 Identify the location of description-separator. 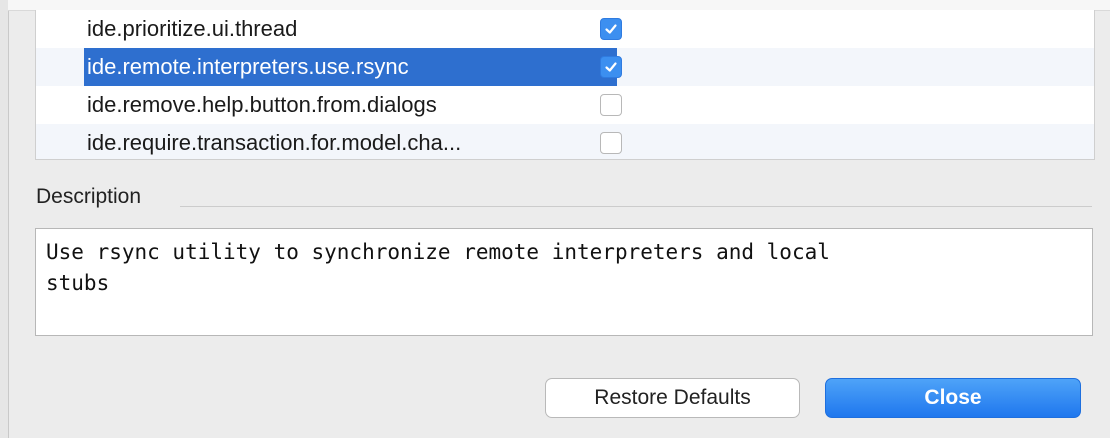
(636, 206).